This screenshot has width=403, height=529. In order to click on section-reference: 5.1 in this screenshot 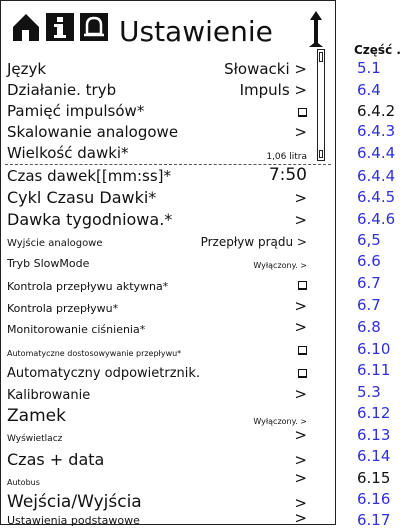, I will do `click(369, 68)`.